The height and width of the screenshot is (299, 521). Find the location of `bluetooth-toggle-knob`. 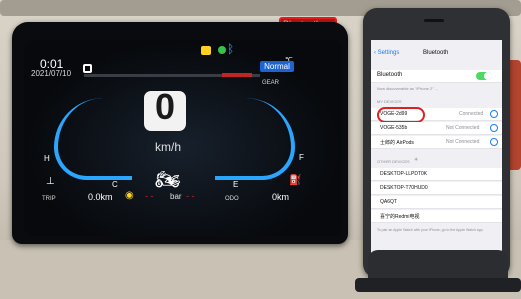

bluetooth-toggle-knob is located at coordinates (488, 76).